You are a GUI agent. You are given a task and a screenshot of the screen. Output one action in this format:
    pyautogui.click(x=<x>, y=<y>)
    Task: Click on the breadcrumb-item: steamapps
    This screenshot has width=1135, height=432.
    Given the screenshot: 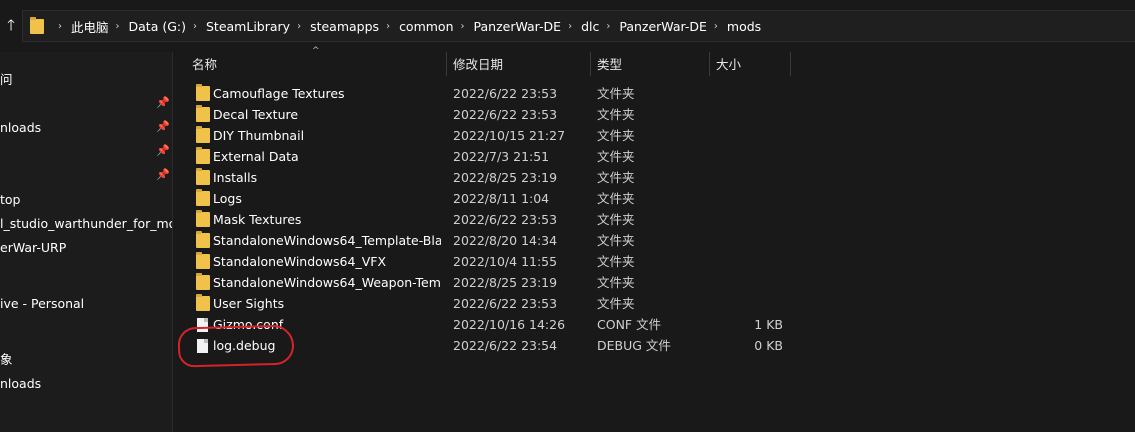 What is the action you would take?
    pyautogui.click(x=344, y=26)
    